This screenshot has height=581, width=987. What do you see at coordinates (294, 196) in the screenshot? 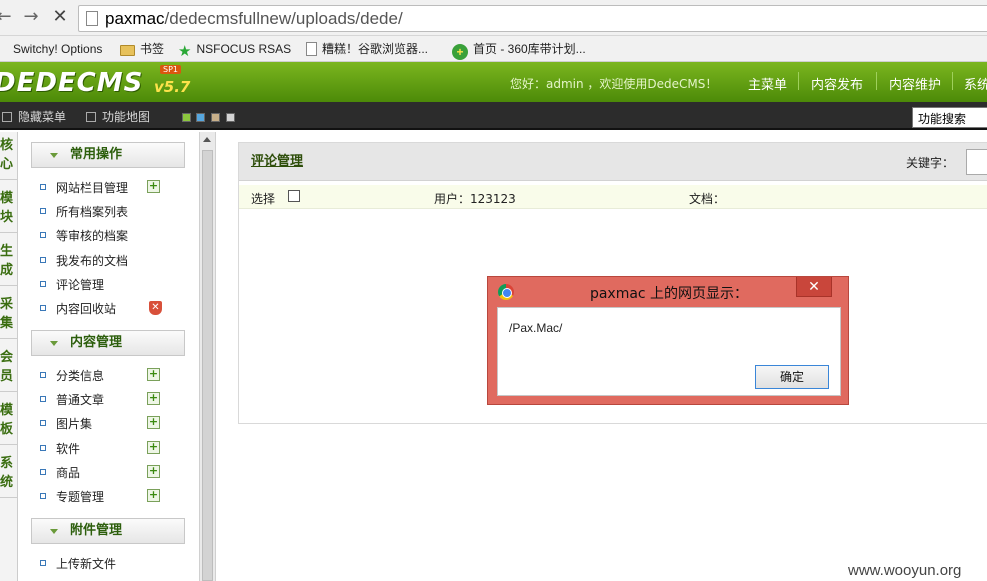
I see `select-checkbox` at bounding box center [294, 196].